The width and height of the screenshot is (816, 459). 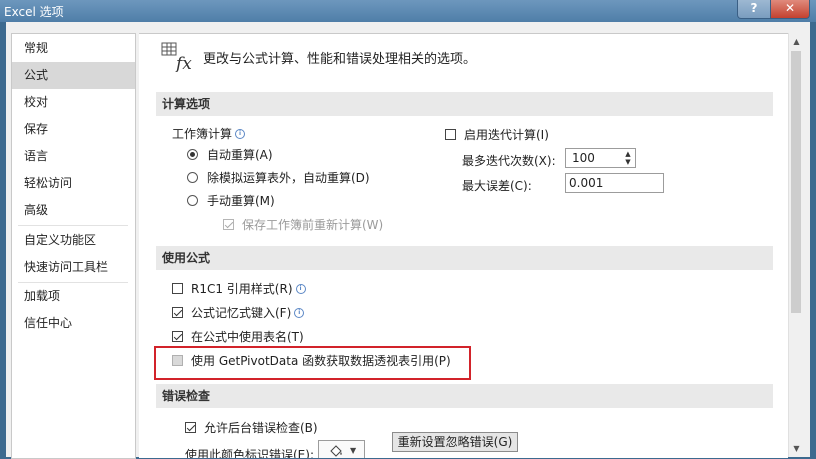 I want to click on sidebar-item-customize-ribbon: 自定义功能区, so click(x=73, y=240).